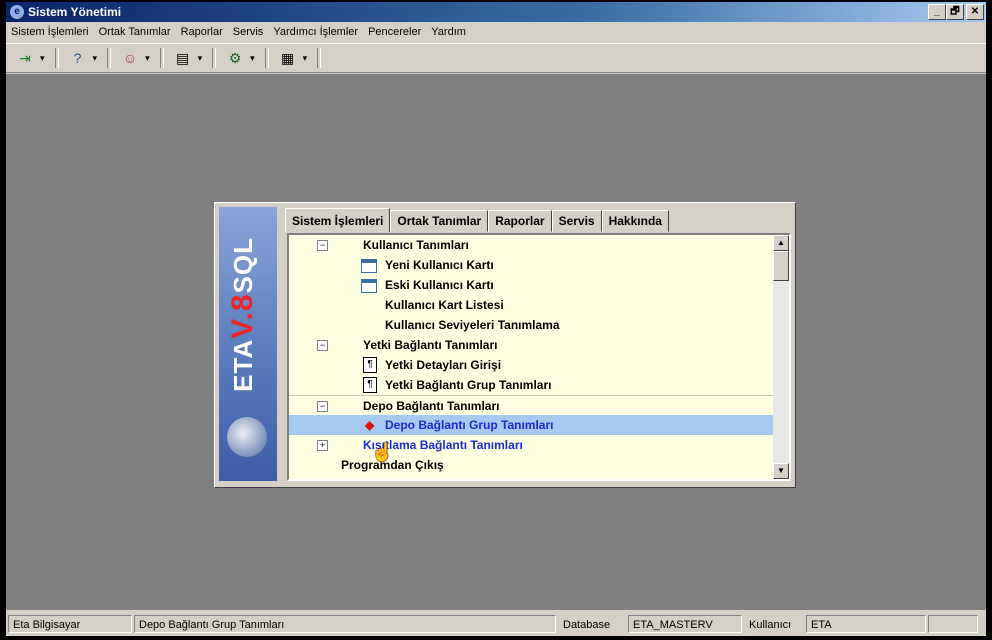 Image resolution: width=992 pixels, height=640 pixels. I want to click on globe-icon, so click(247, 437).